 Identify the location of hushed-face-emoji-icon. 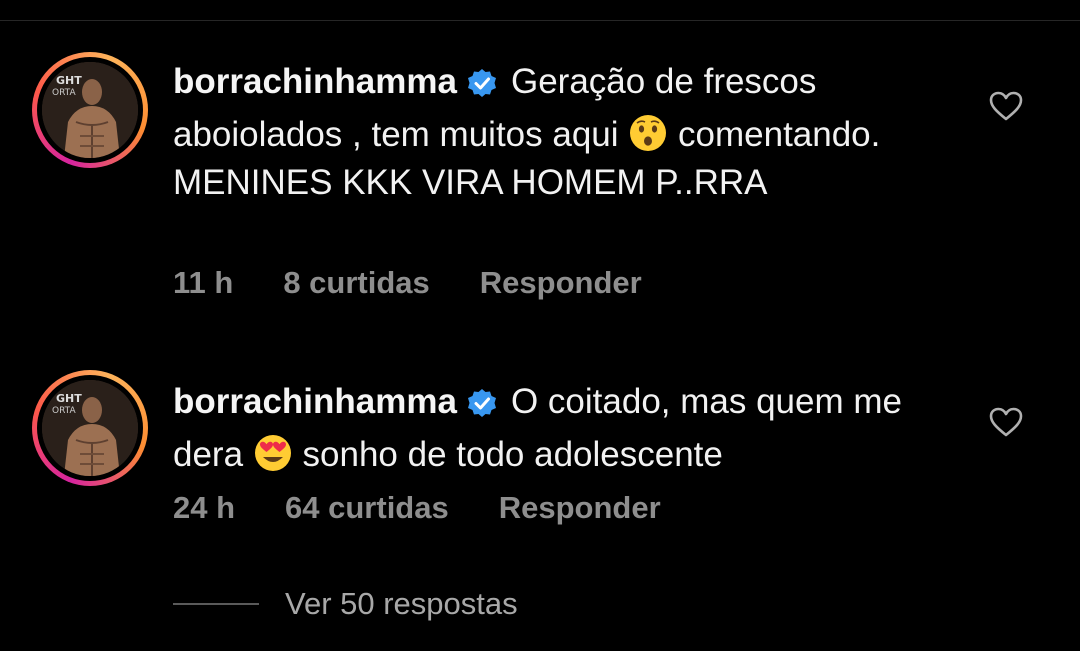
(648, 133).